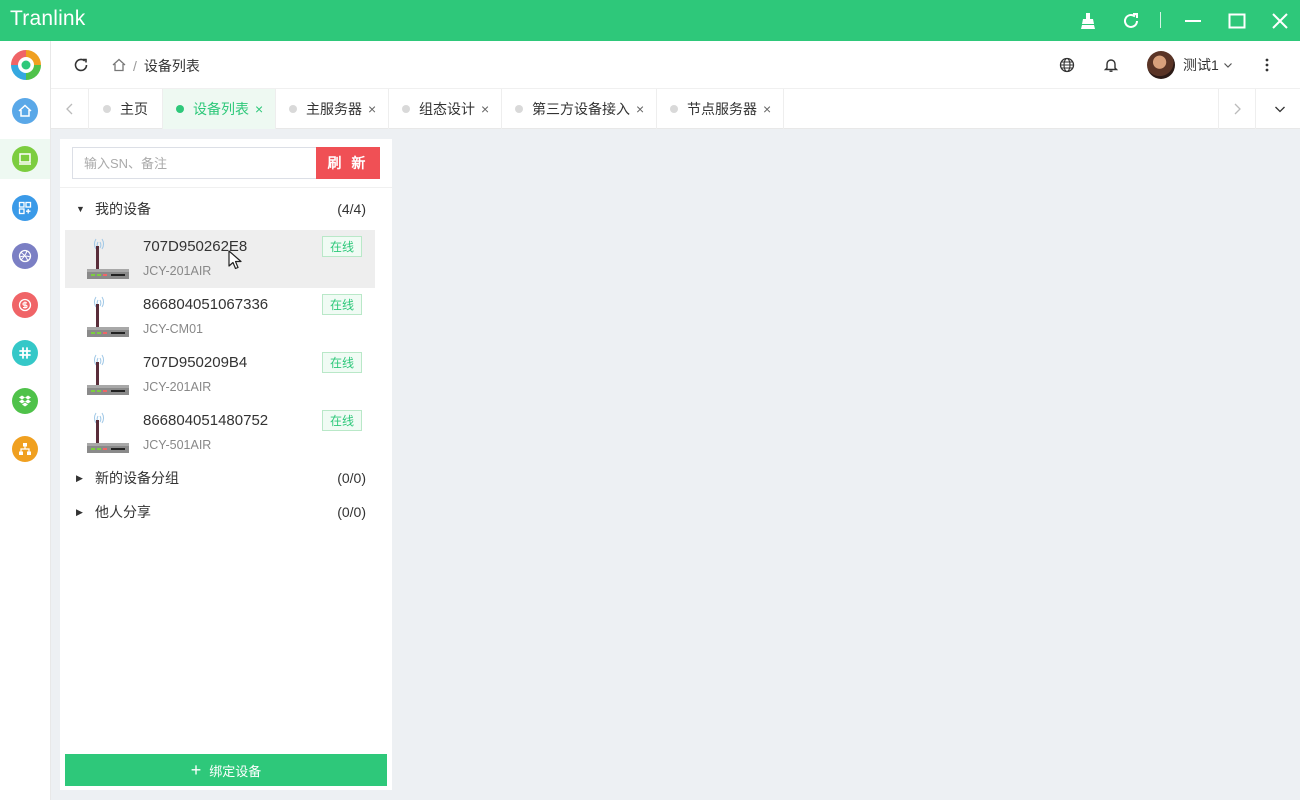 This screenshot has height=800, width=1300. What do you see at coordinates (81, 65) in the screenshot?
I see `reload-icon` at bounding box center [81, 65].